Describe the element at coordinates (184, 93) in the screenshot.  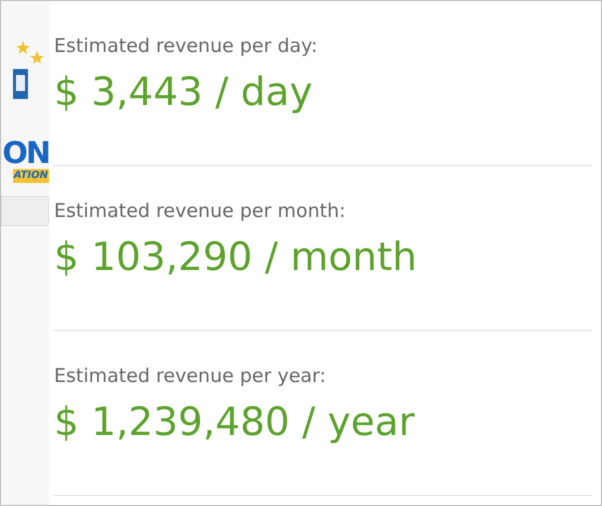
I see `revenue-value: $ 3,443 / day` at that location.